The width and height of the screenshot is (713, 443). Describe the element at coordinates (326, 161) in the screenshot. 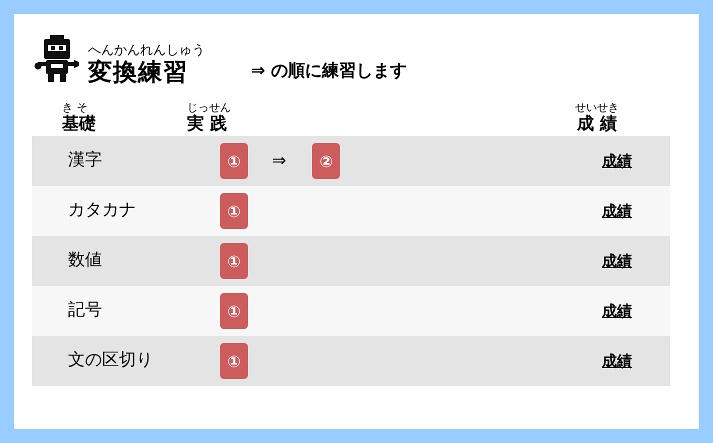

I see `step-button: ②` at that location.